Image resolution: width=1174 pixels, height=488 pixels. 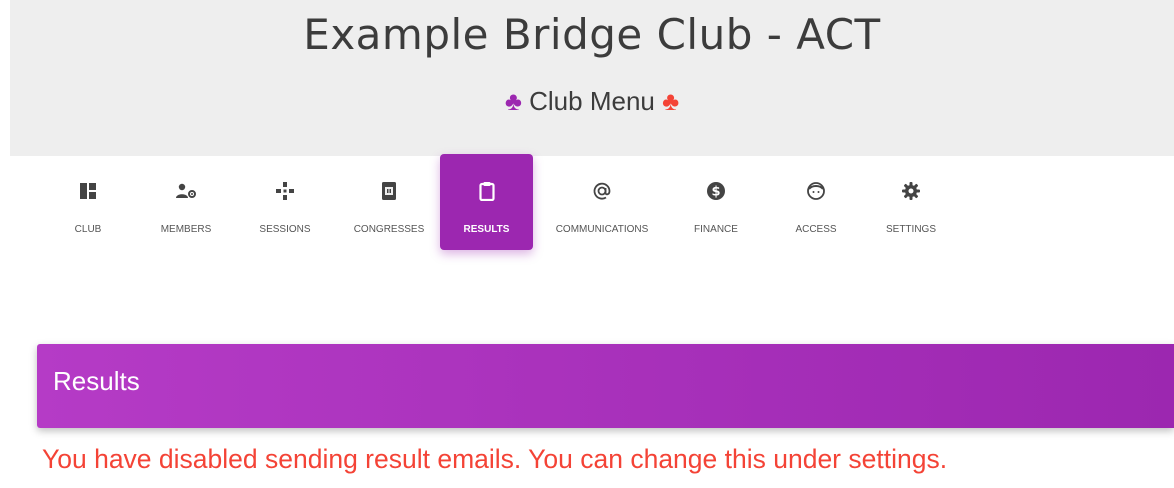 I want to click on nav-item-club: CLUB, so click(x=88, y=202).